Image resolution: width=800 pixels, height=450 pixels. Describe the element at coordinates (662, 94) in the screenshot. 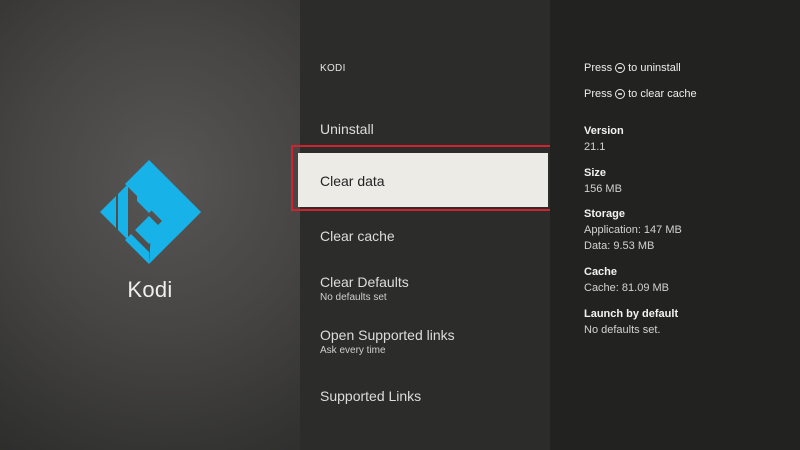

I see `hint-suffix: to clear cache` at that location.